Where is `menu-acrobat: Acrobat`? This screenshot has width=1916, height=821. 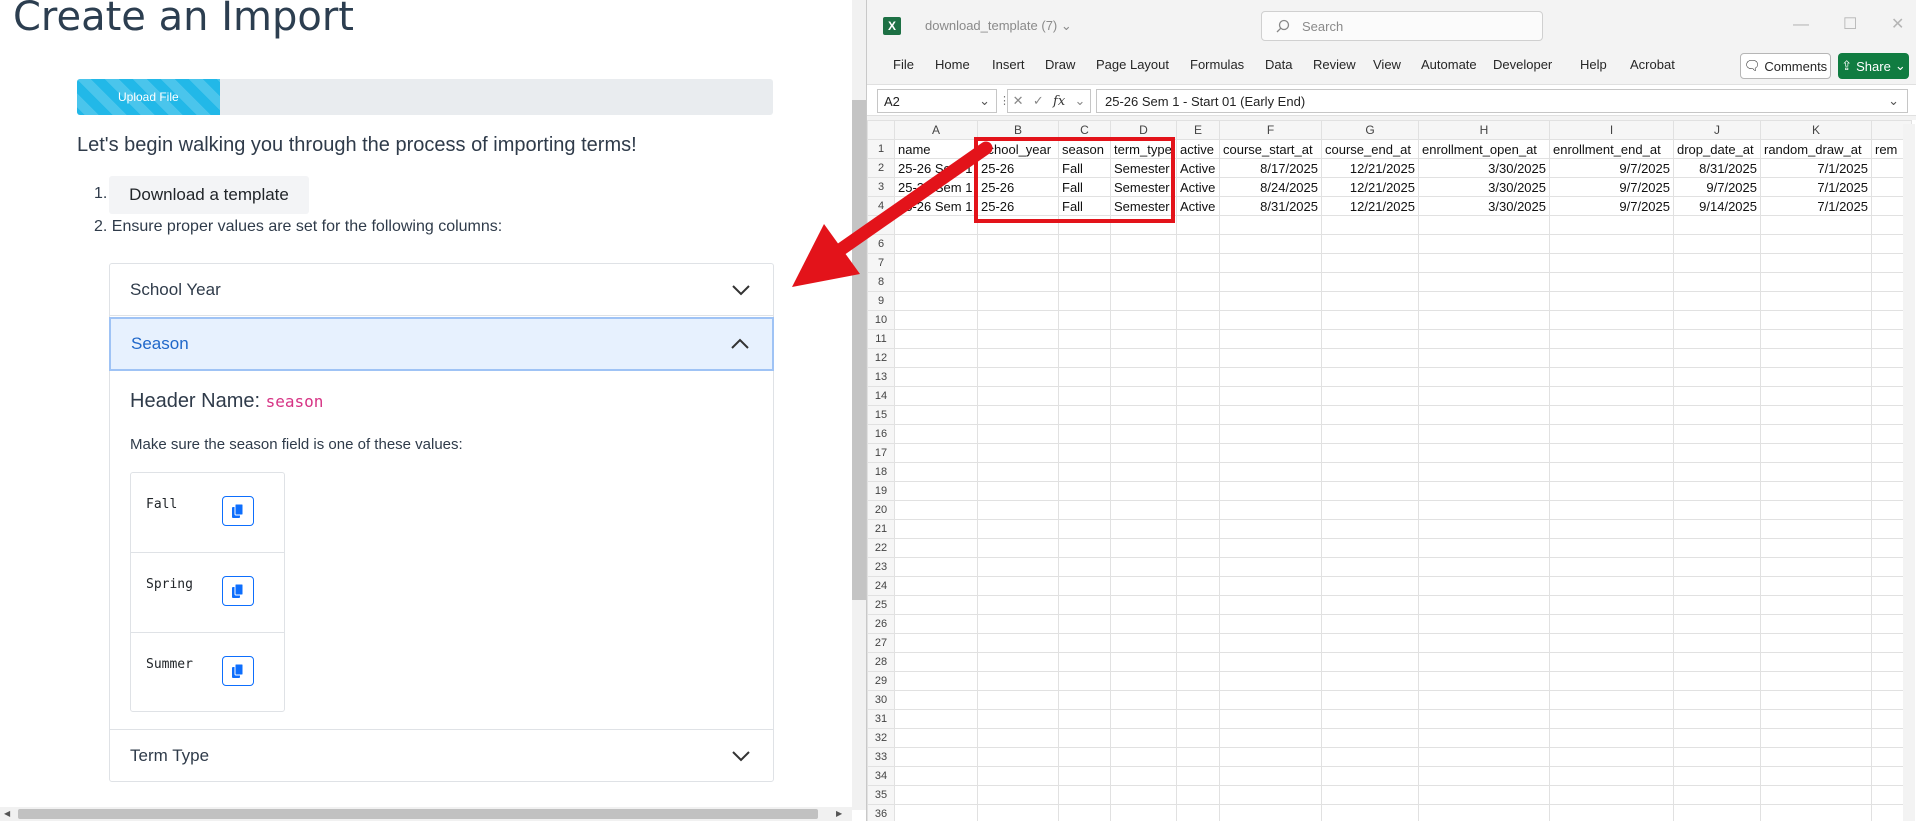
menu-acrobat: Acrobat is located at coordinates (1652, 64).